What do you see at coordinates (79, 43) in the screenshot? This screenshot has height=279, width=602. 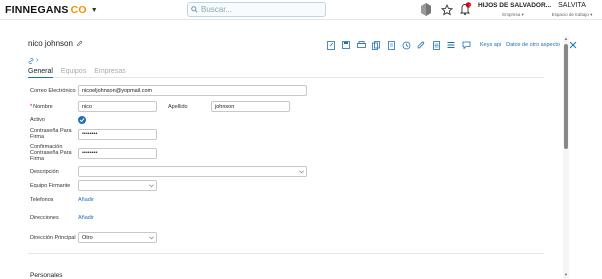 I see `pencil-icon` at bounding box center [79, 43].